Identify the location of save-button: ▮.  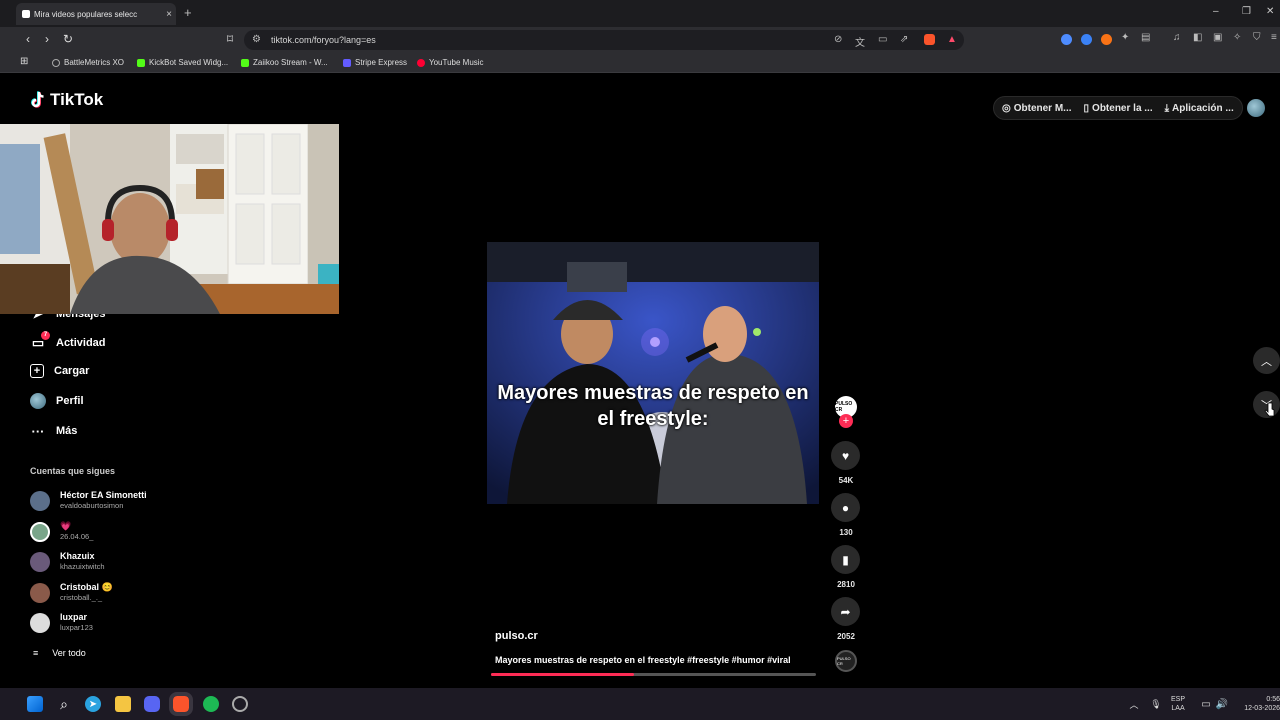
(845, 559).